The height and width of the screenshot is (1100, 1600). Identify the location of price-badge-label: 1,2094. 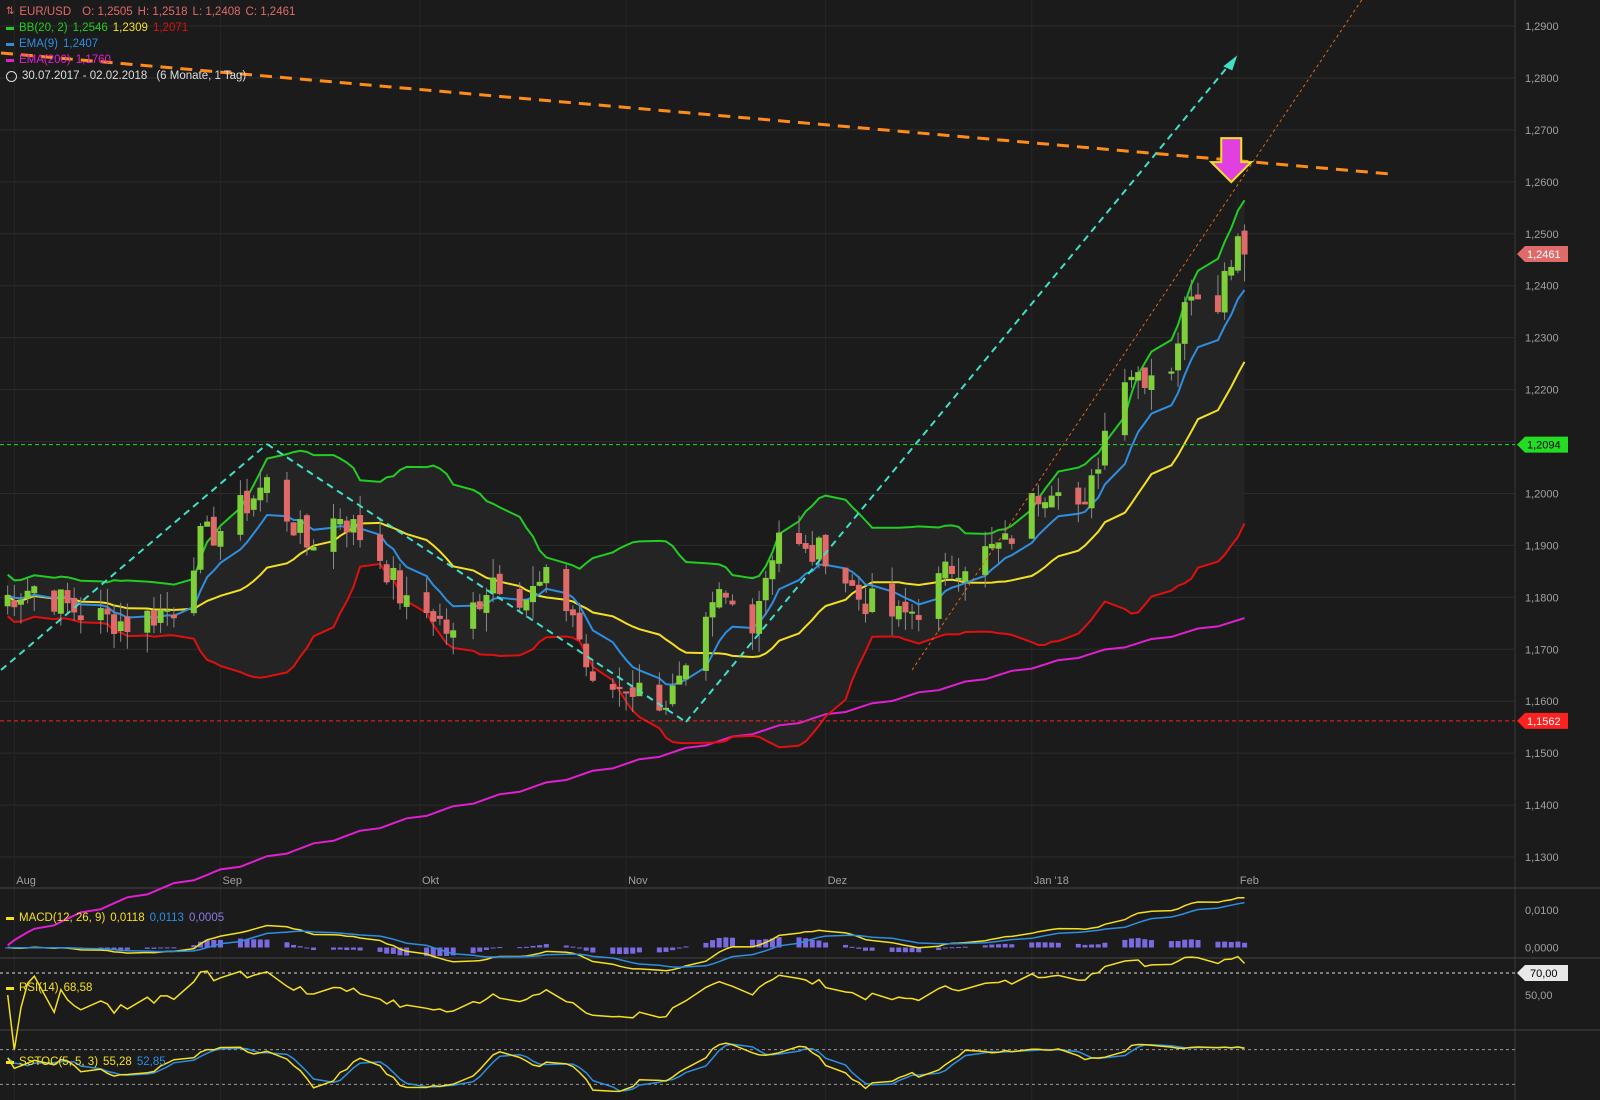
(1544, 446).